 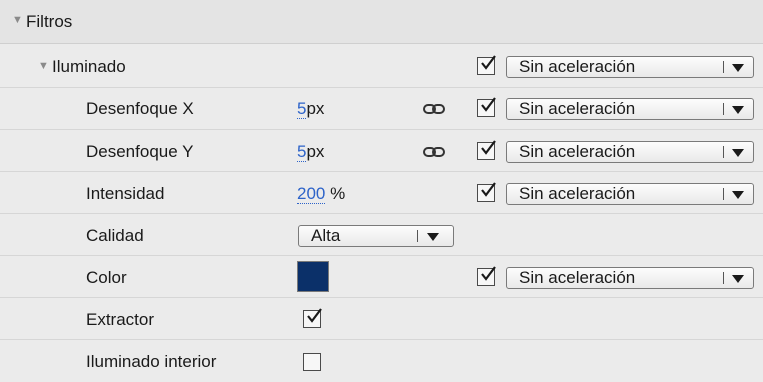 What do you see at coordinates (376, 236) in the screenshot?
I see `quality-dropdown: Alta` at bounding box center [376, 236].